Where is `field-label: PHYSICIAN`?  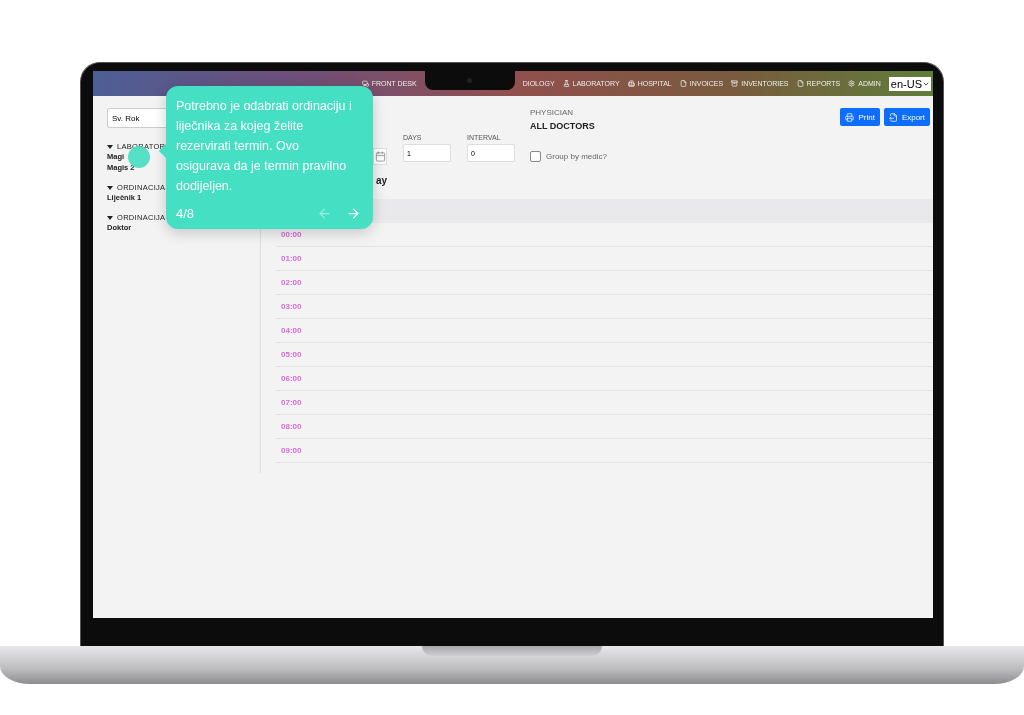
field-label: PHYSICIAN is located at coordinates (552, 112).